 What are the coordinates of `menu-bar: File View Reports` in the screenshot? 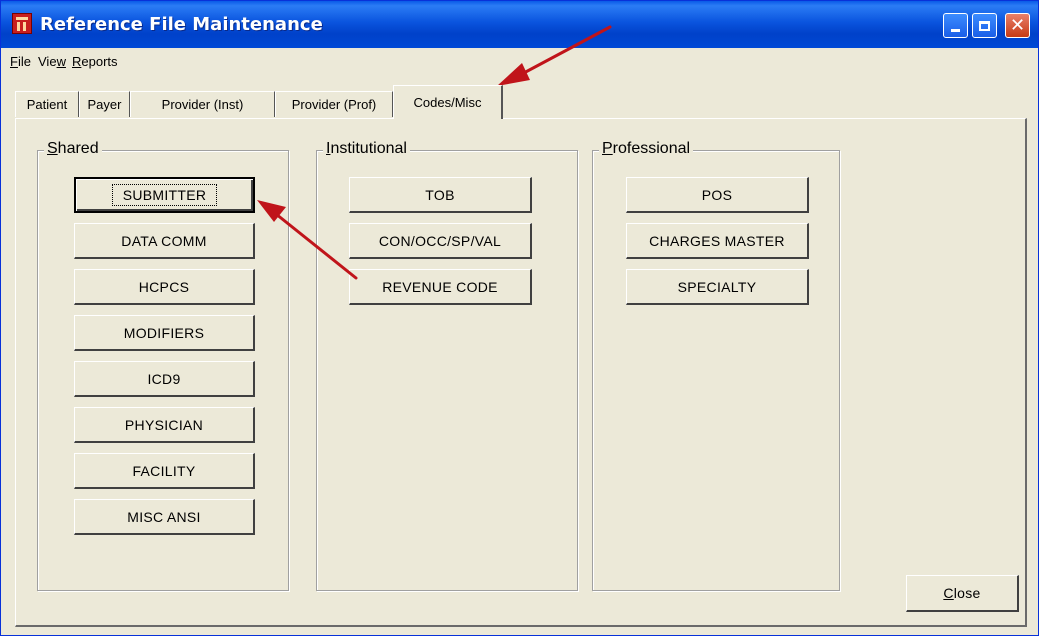 It's located at (519, 61).